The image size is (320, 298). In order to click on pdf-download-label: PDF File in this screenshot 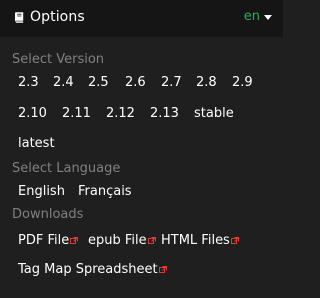, I will do `click(44, 240)`.